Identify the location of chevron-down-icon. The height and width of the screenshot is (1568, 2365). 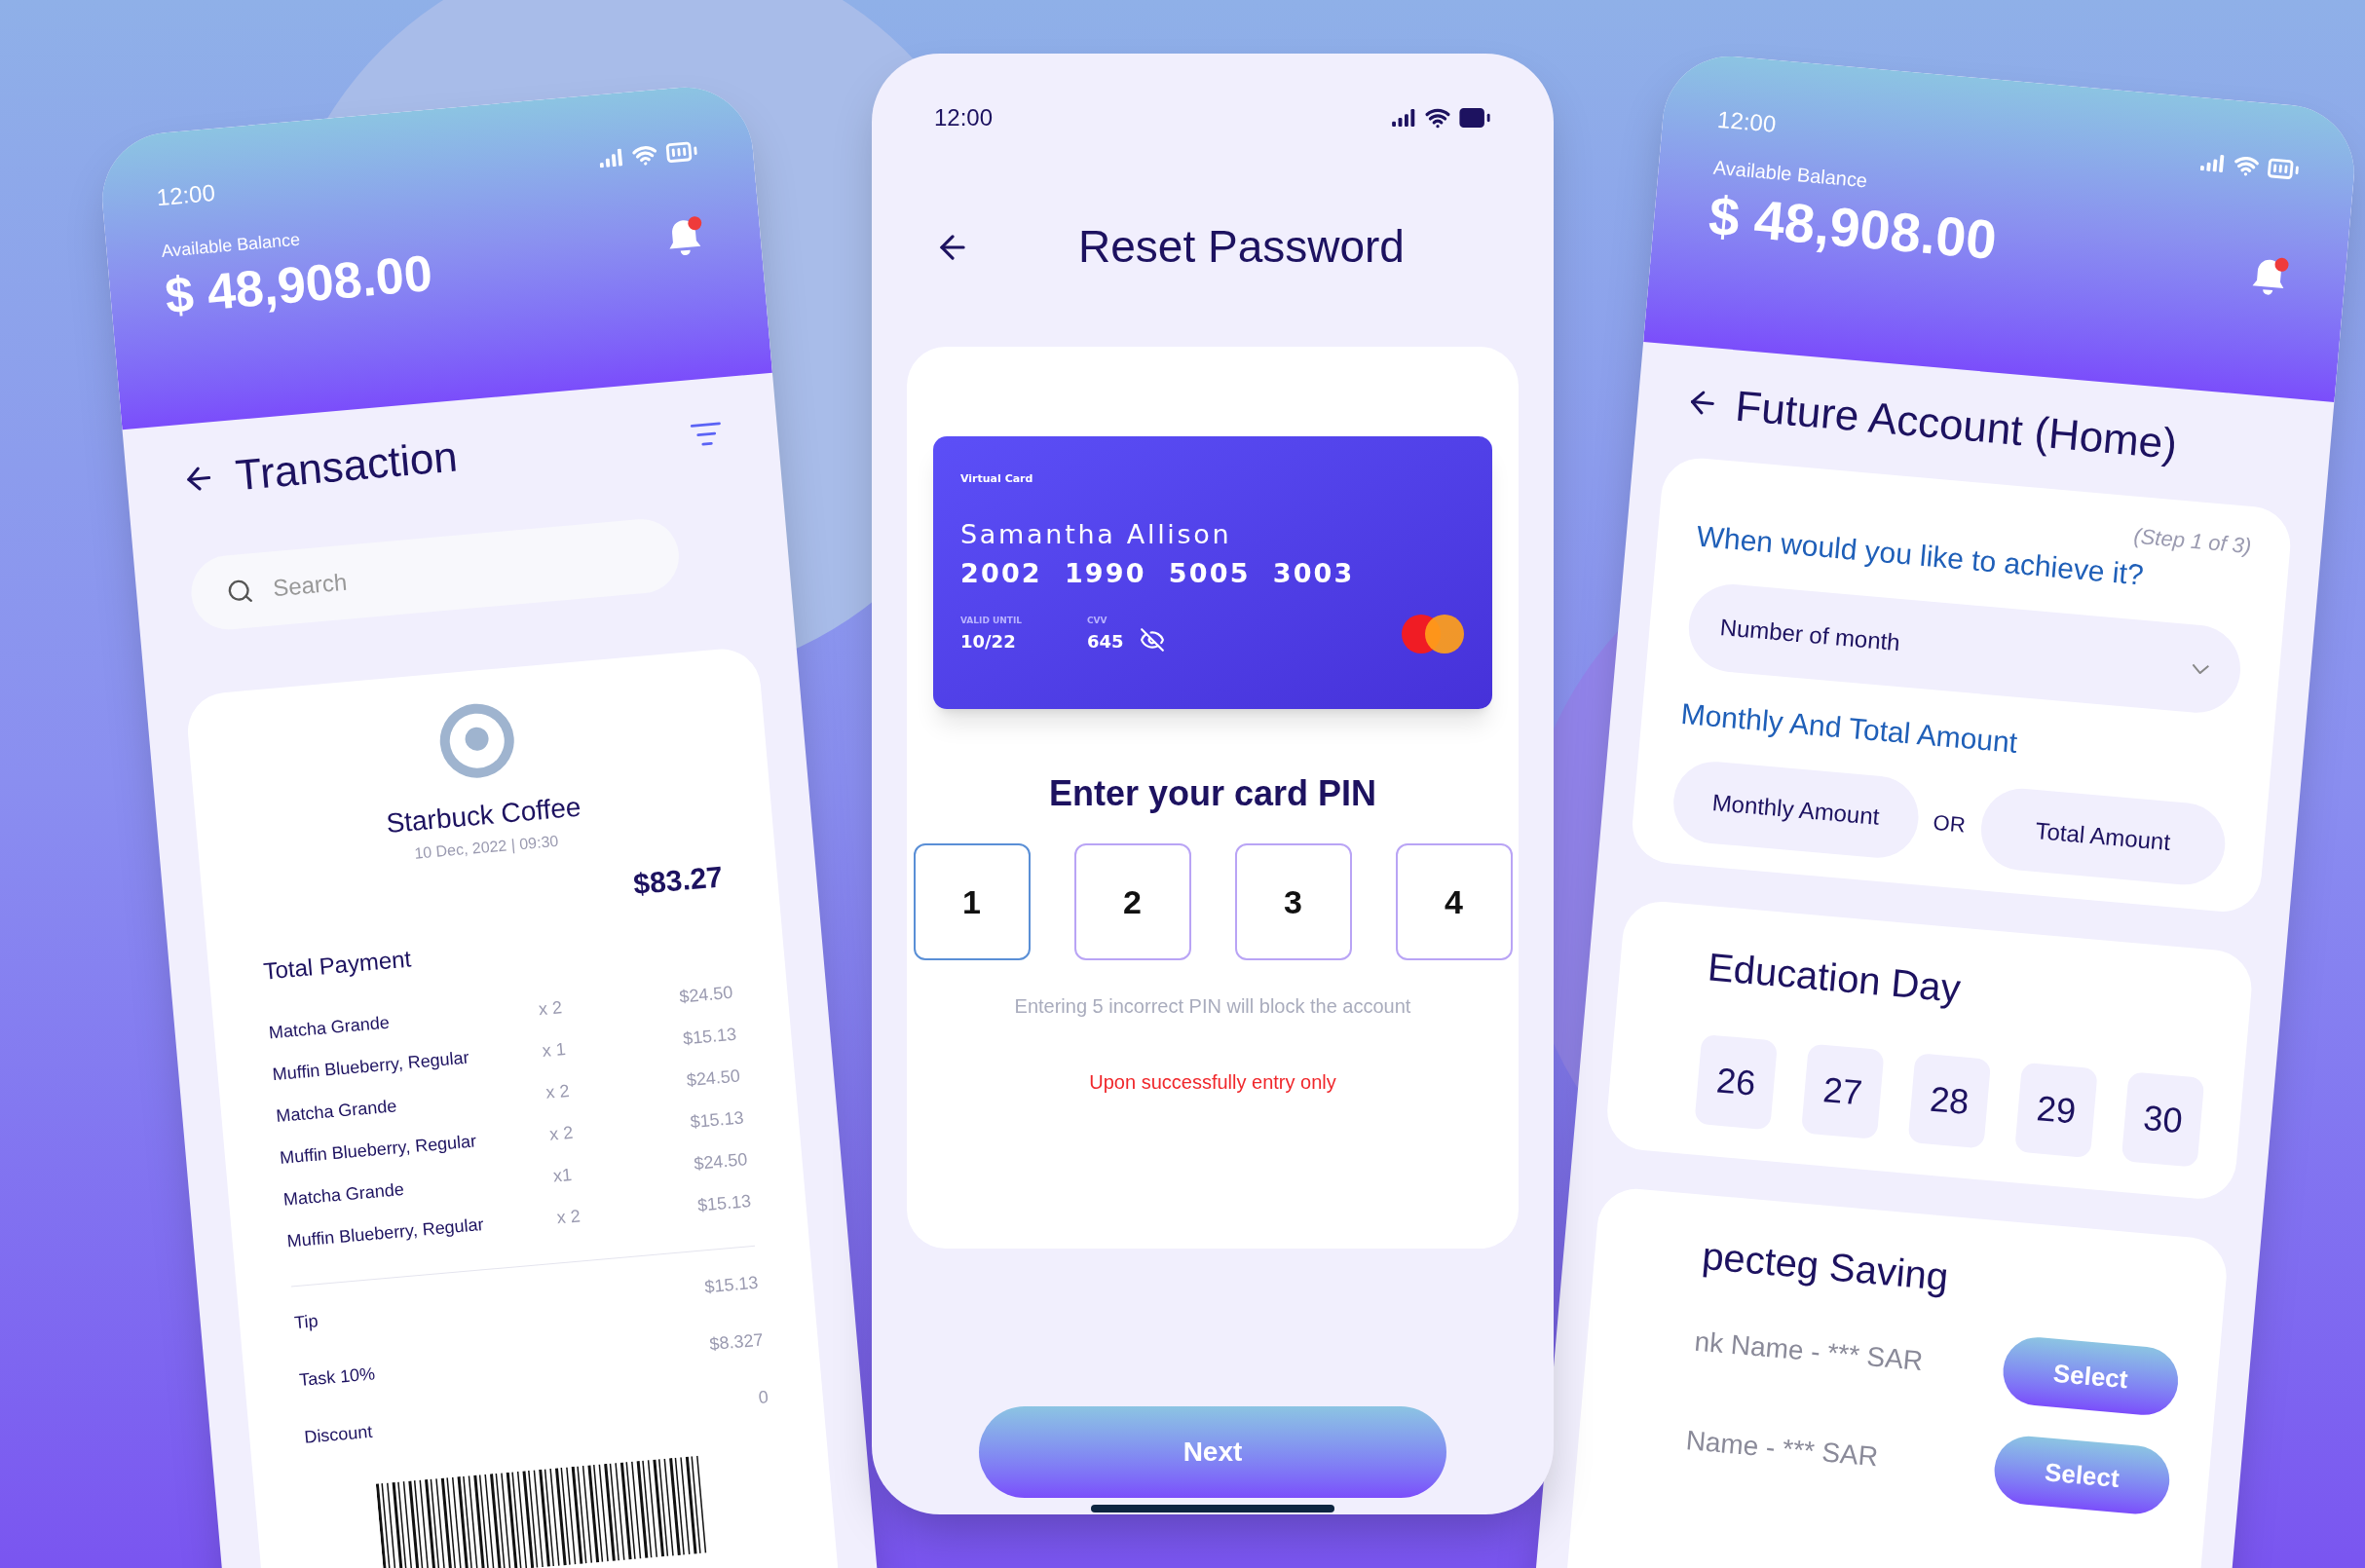
(2200, 669).